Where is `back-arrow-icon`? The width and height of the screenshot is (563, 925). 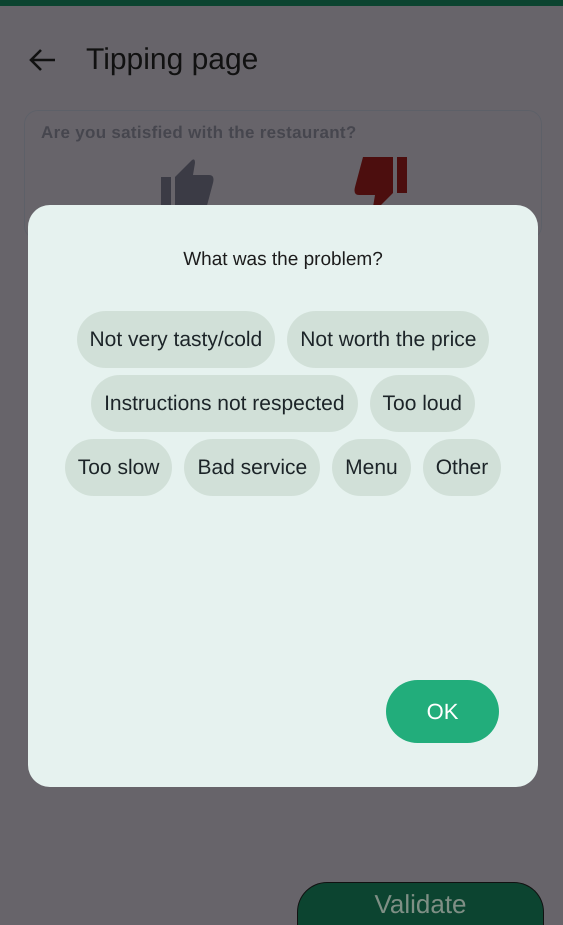
back-arrow-icon is located at coordinates (42, 60).